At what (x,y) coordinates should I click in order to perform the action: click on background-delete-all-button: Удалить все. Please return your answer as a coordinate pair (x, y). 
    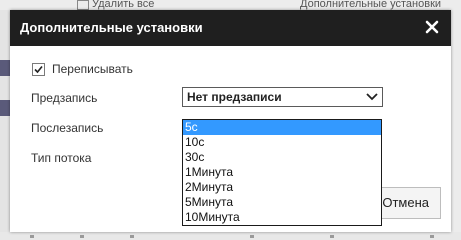
    Looking at the image, I should click on (115, 5).